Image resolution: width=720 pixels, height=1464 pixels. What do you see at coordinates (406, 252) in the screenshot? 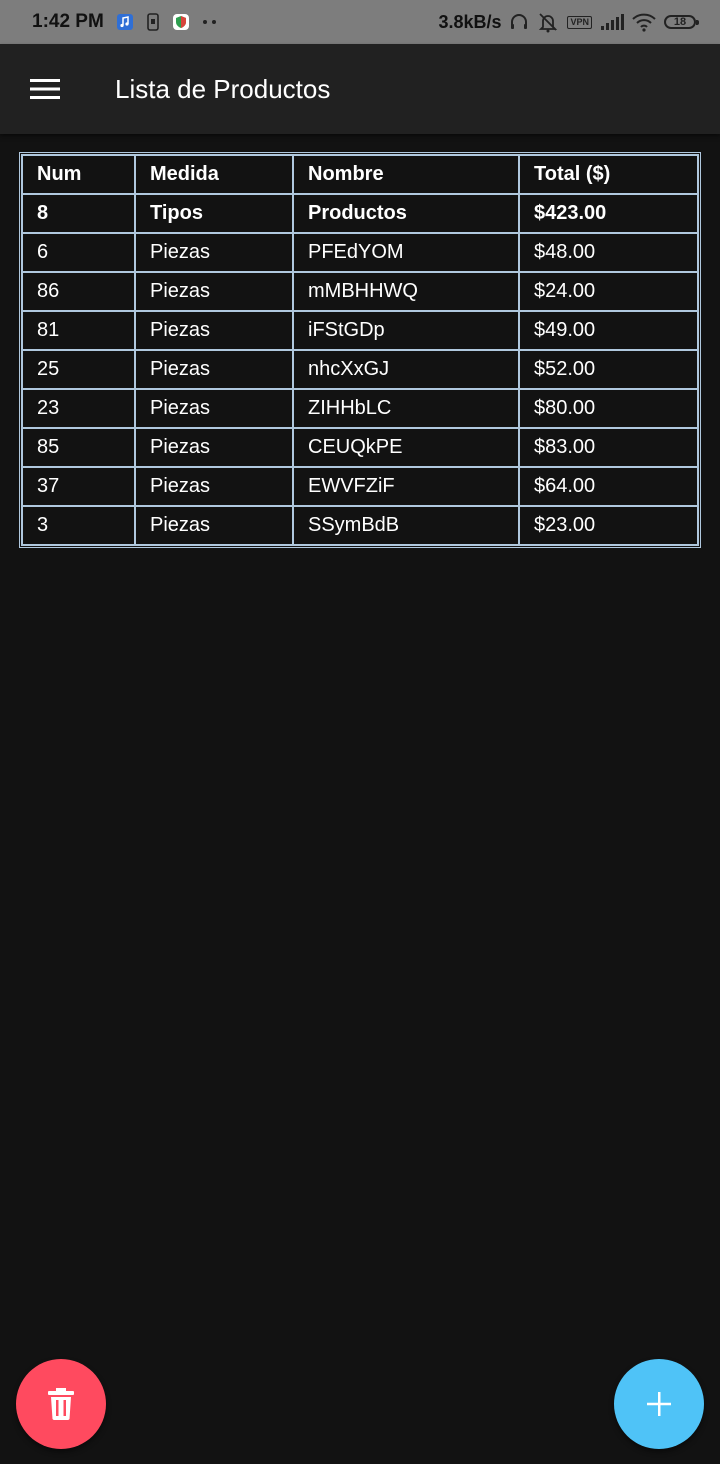
I see `cell-nombre: PFEdYOM` at bounding box center [406, 252].